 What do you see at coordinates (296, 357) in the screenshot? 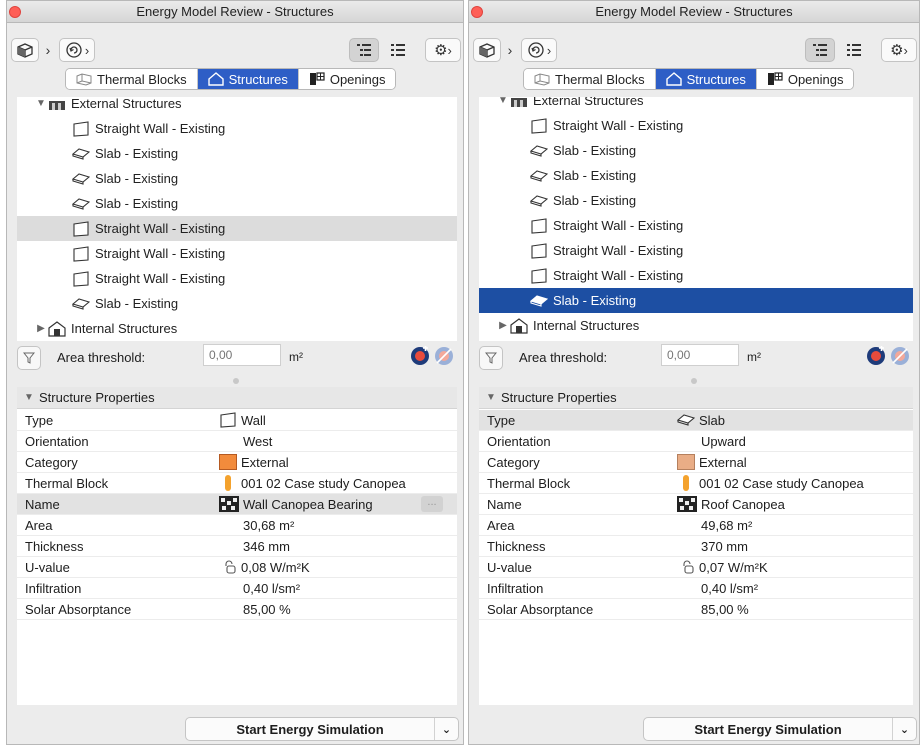
I see `area-unit-label: m²` at bounding box center [296, 357].